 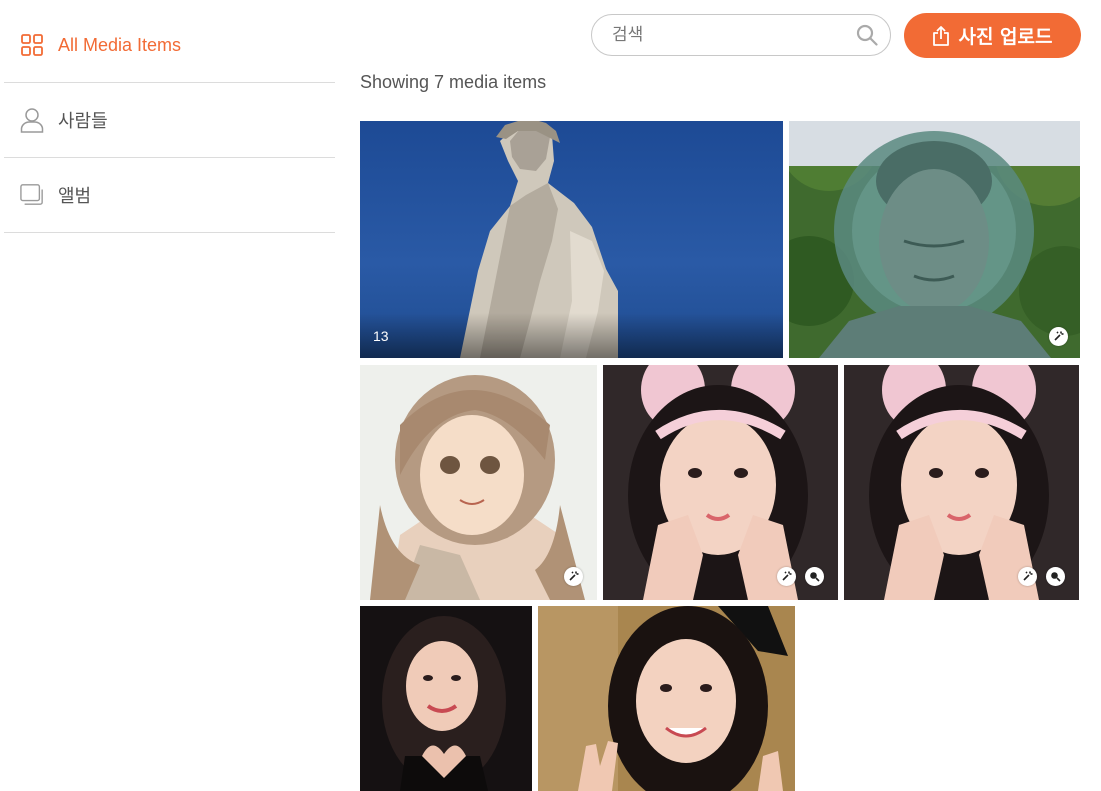 I want to click on media-count-text: Showing 7 media items, so click(x=453, y=82).